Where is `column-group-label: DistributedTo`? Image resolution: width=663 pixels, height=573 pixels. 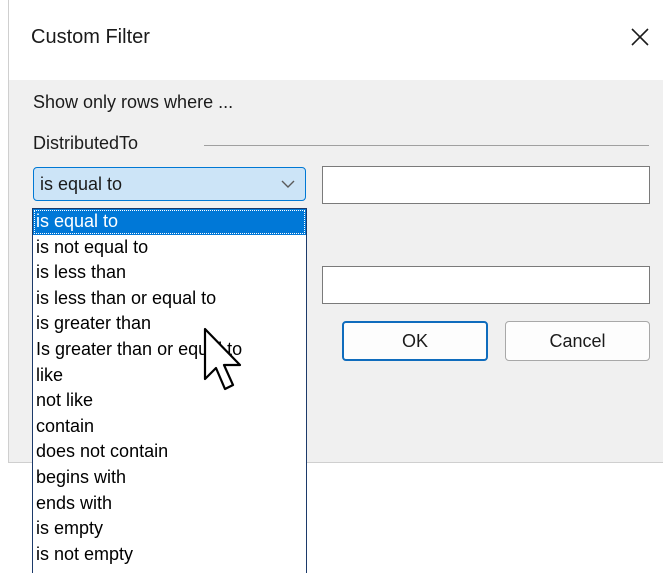
column-group-label: DistributedTo is located at coordinates (86, 143).